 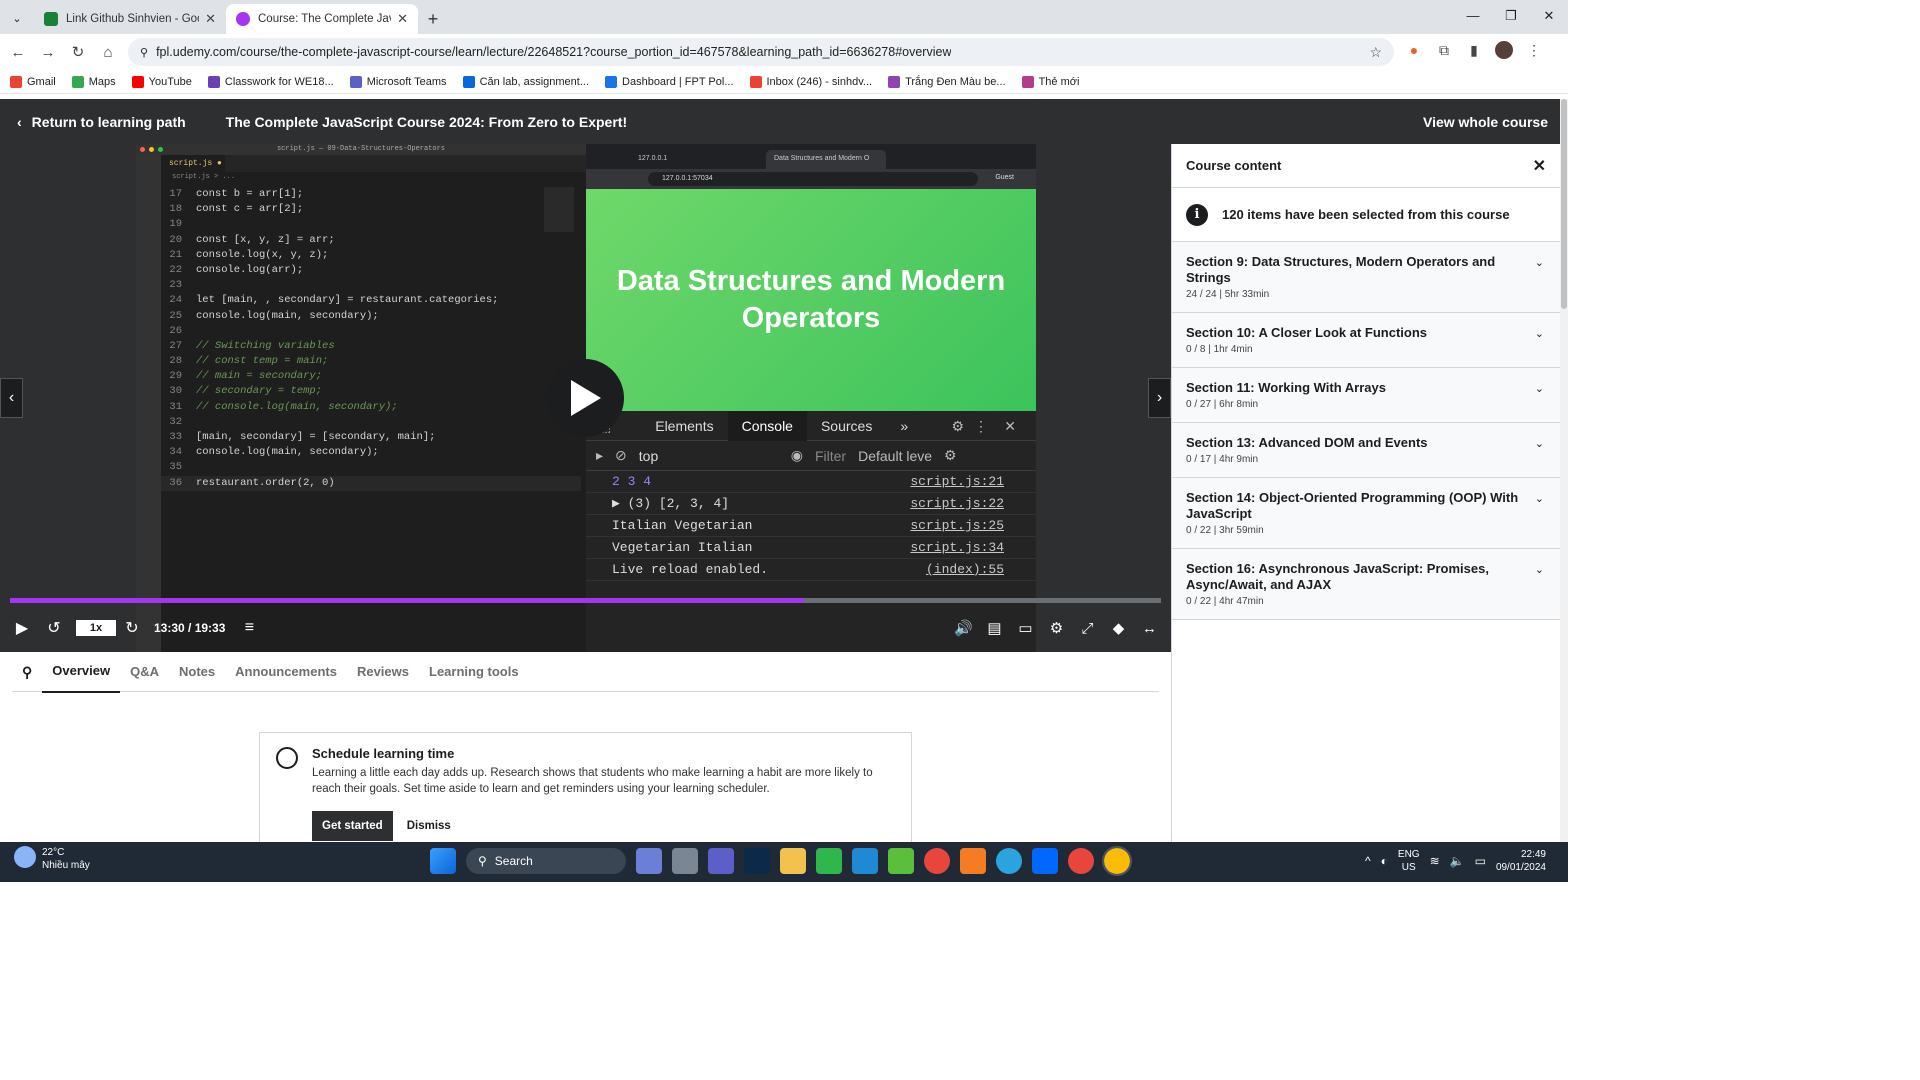 I want to click on file-explorer-icon, so click(x=793, y=861).